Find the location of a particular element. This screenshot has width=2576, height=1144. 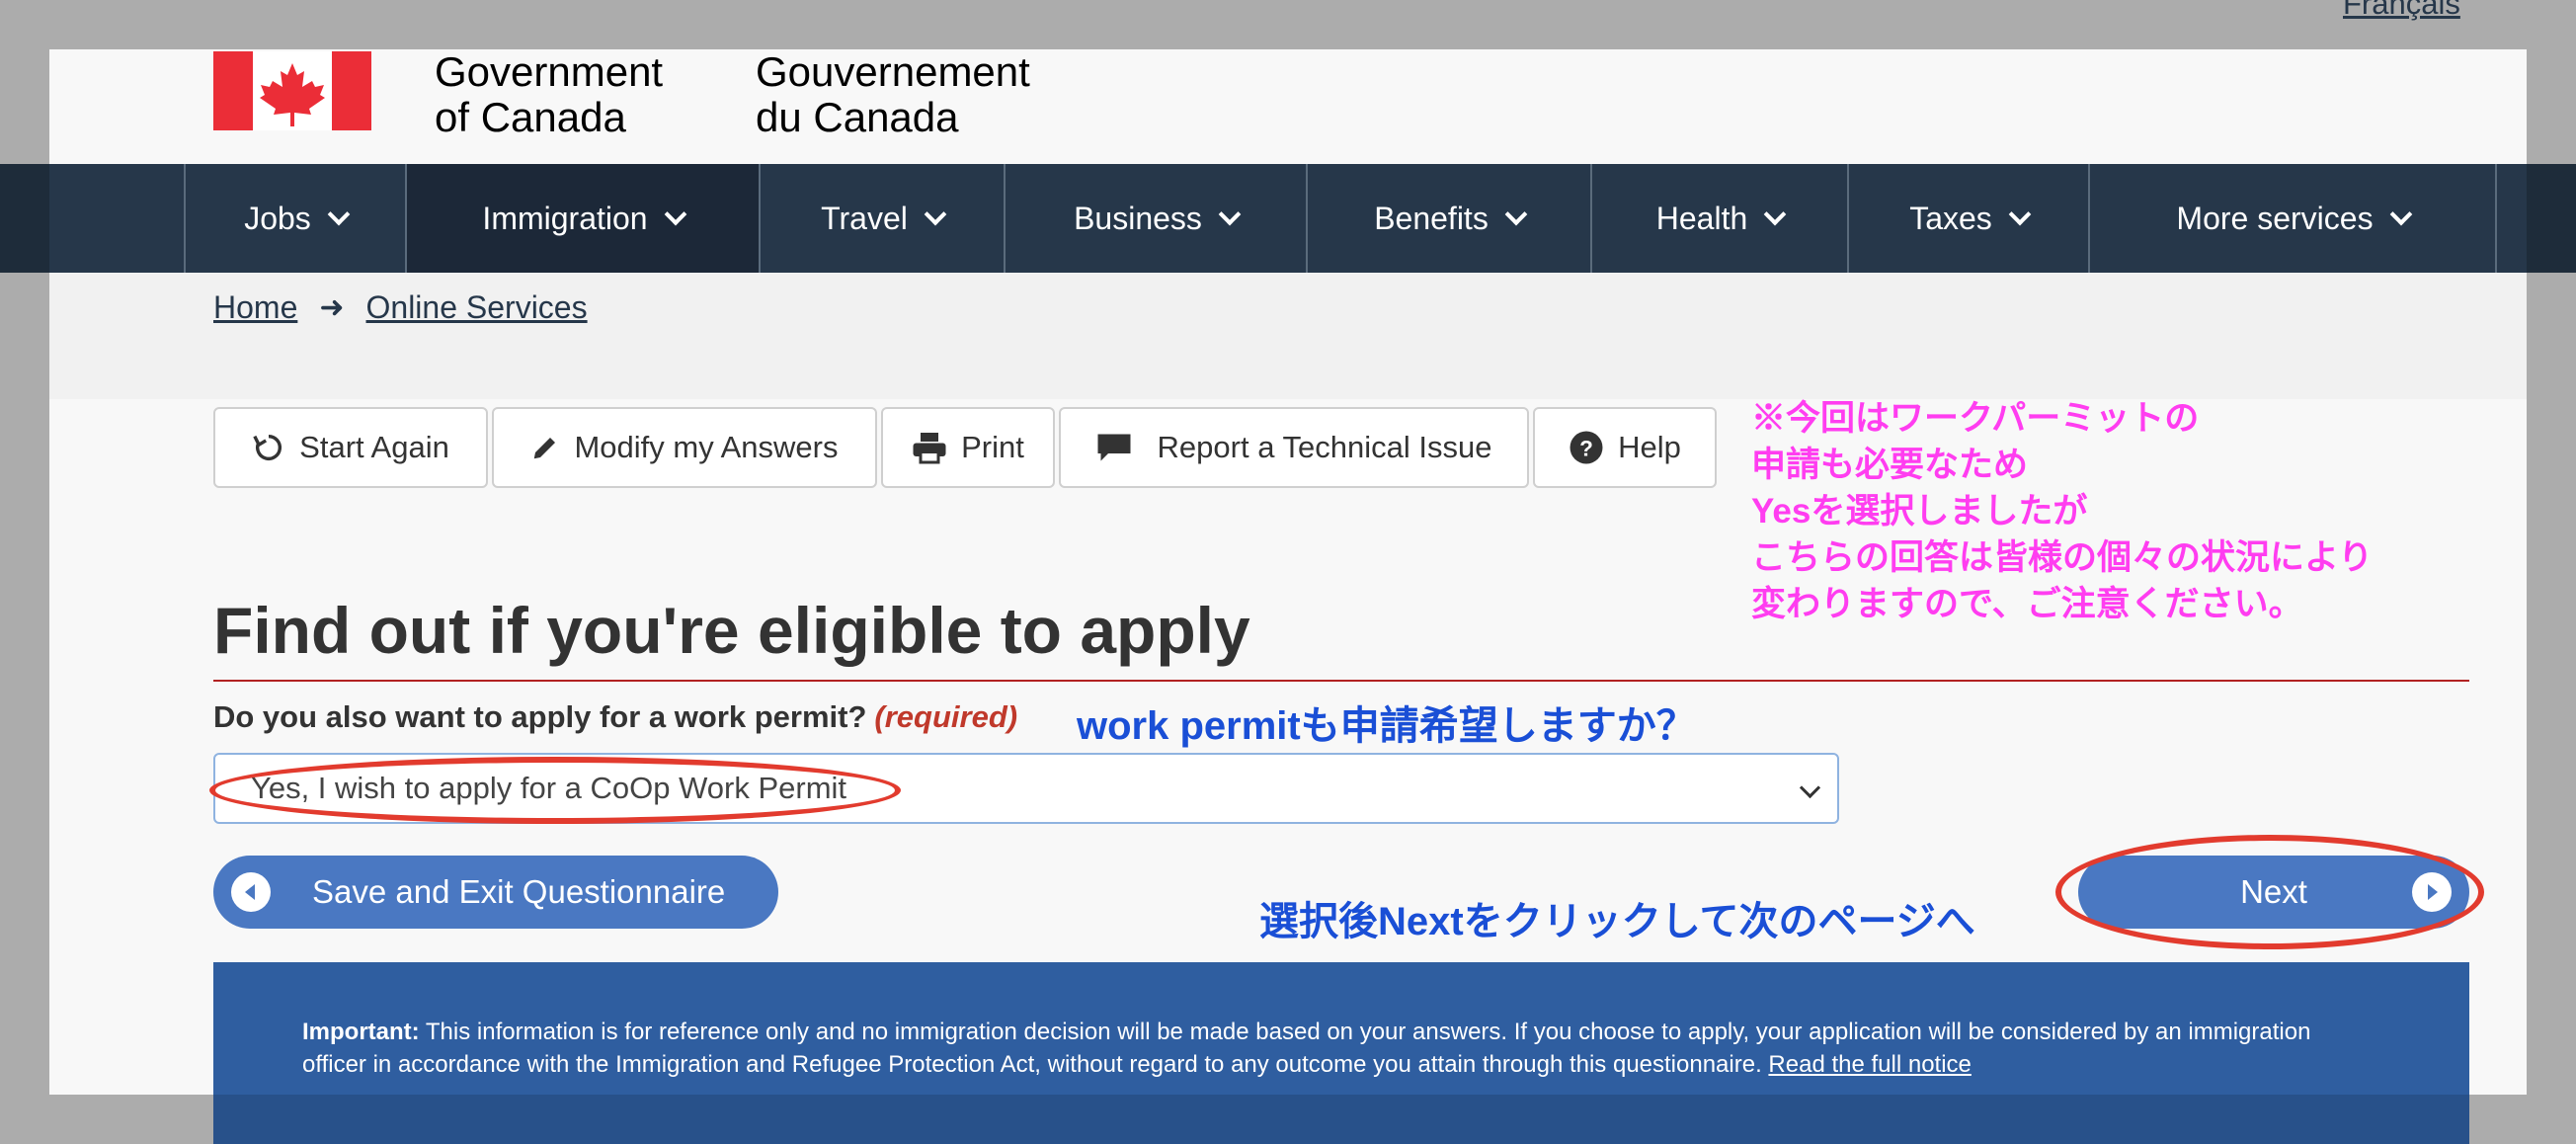

menu-item-health: Health is located at coordinates (1720, 219).